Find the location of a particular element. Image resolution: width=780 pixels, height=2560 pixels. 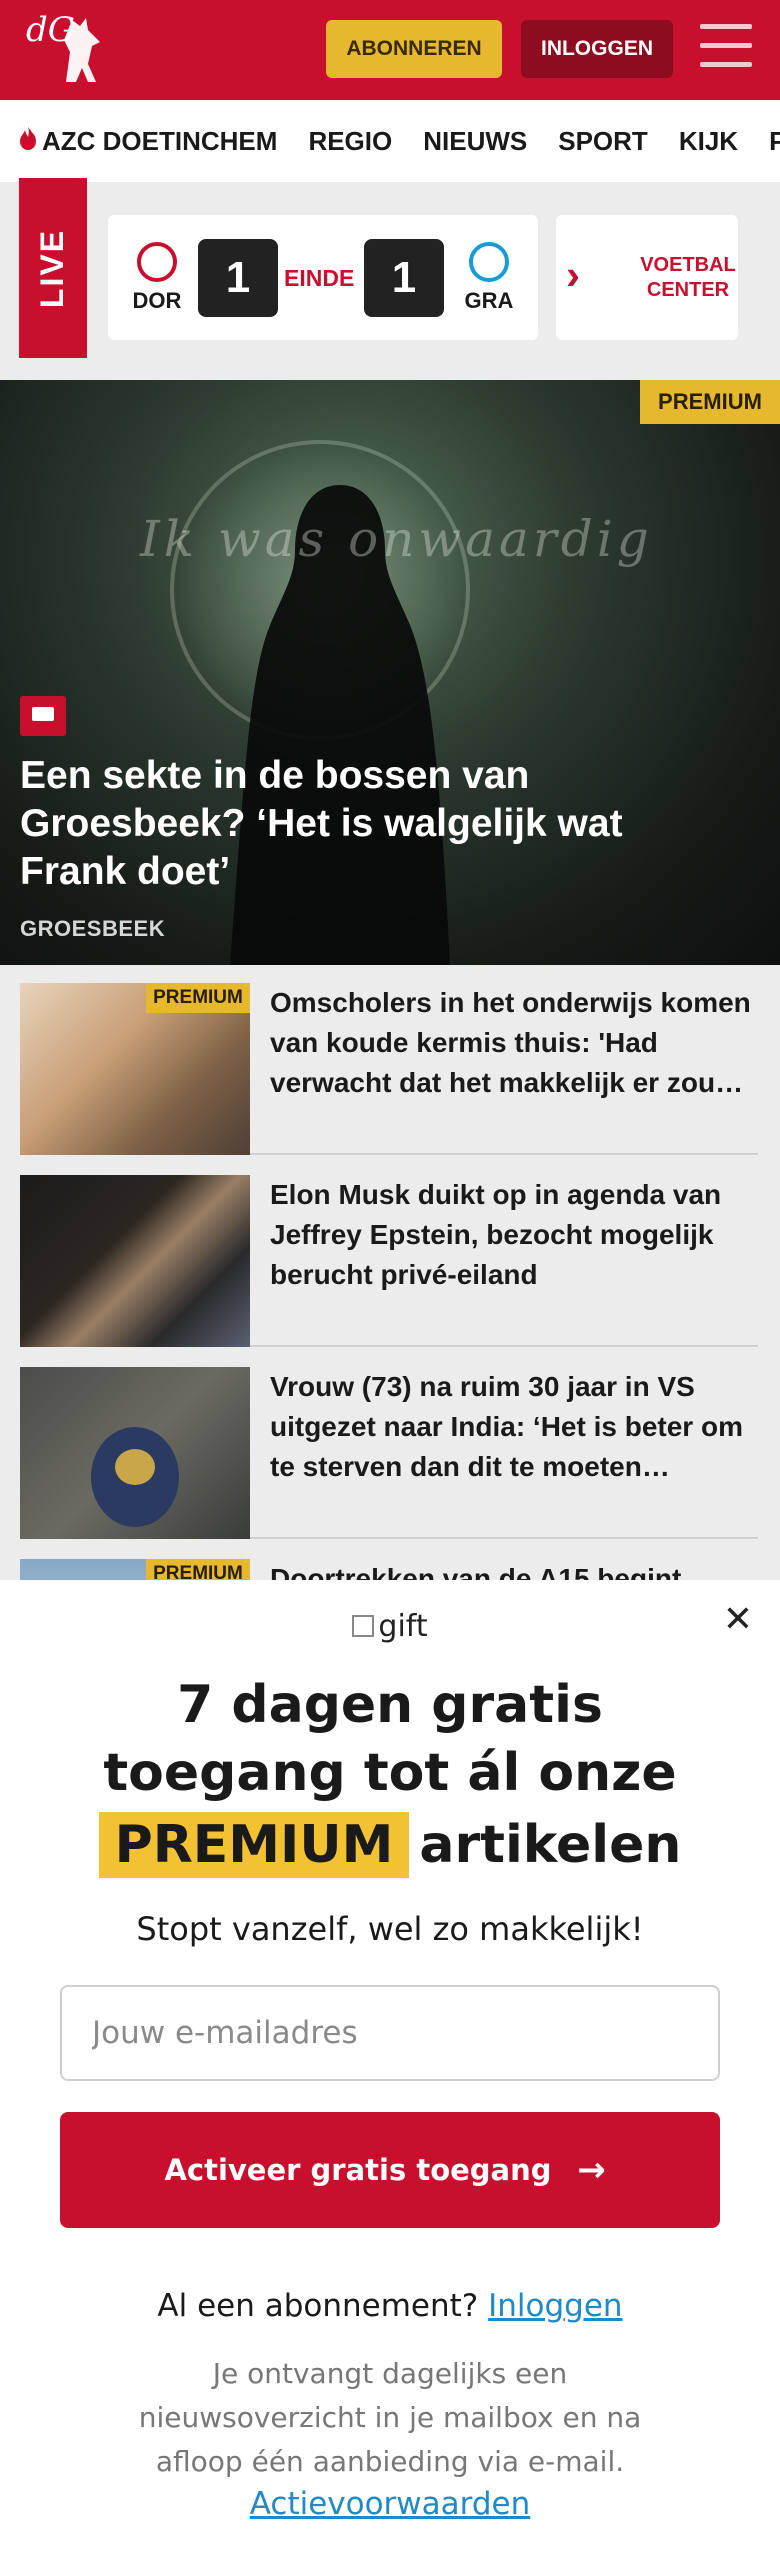

modal-headline-line3: PREMIUM artikelen is located at coordinates (390, 1845).